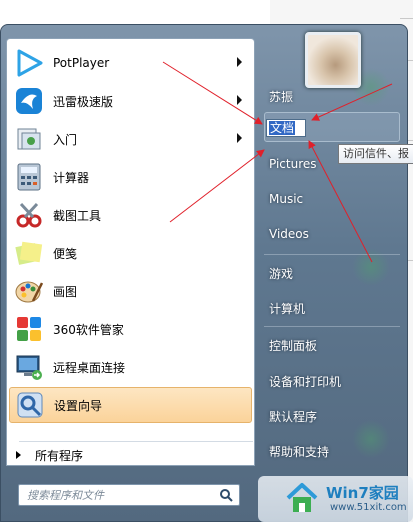 This screenshot has height=522, width=413. Describe the element at coordinates (362, 493) in the screenshot. I see `watermark-title: Win7家园` at that location.